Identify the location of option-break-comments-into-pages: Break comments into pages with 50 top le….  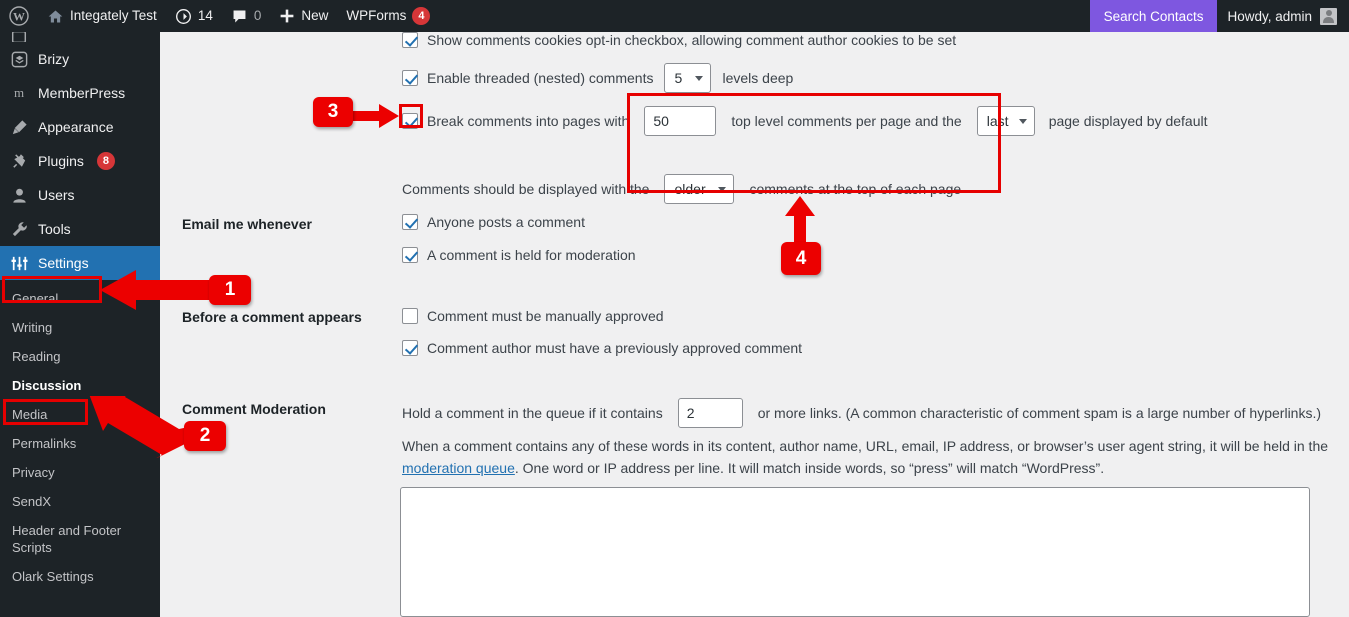
(805, 121).